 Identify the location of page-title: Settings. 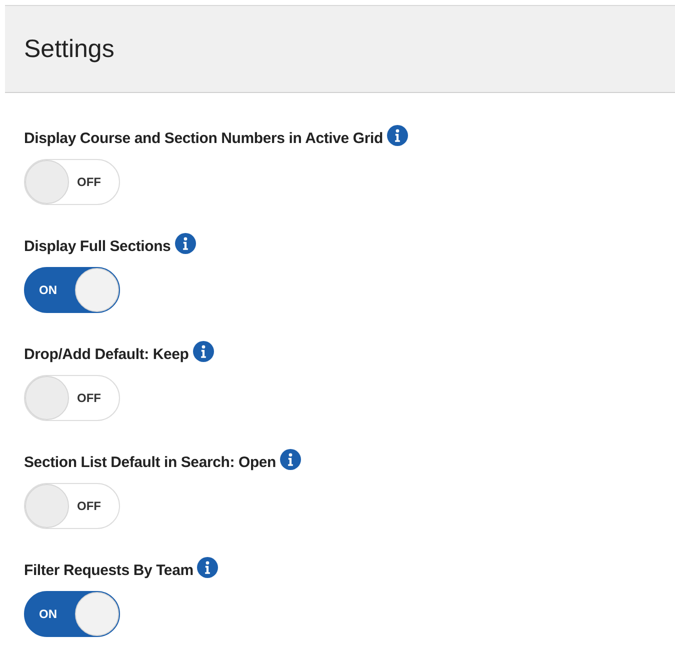
(69, 49).